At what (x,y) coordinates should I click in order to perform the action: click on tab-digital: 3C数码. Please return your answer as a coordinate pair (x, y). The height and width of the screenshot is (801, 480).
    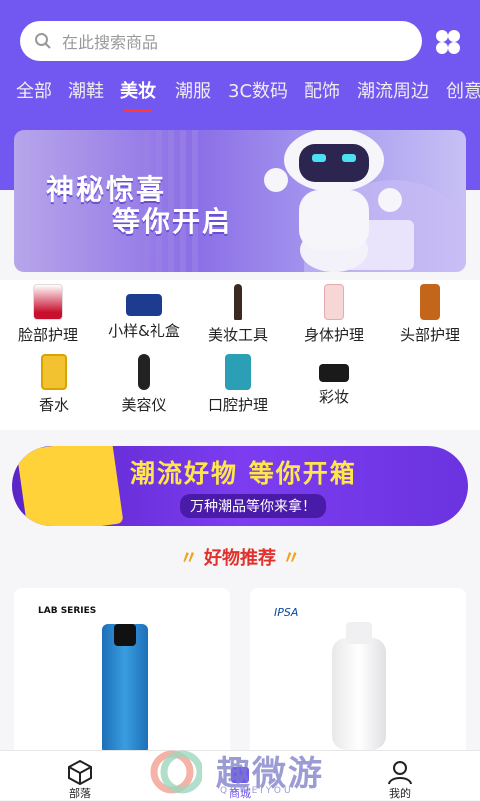
    Looking at the image, I should click on (258, 92).